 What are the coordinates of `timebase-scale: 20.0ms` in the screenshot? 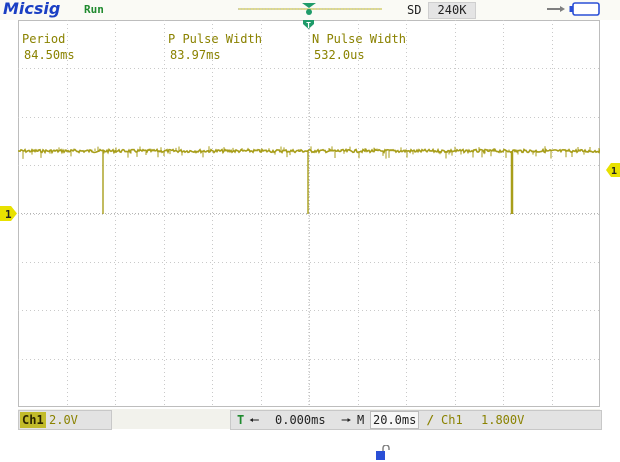 It's located at (395, 420).